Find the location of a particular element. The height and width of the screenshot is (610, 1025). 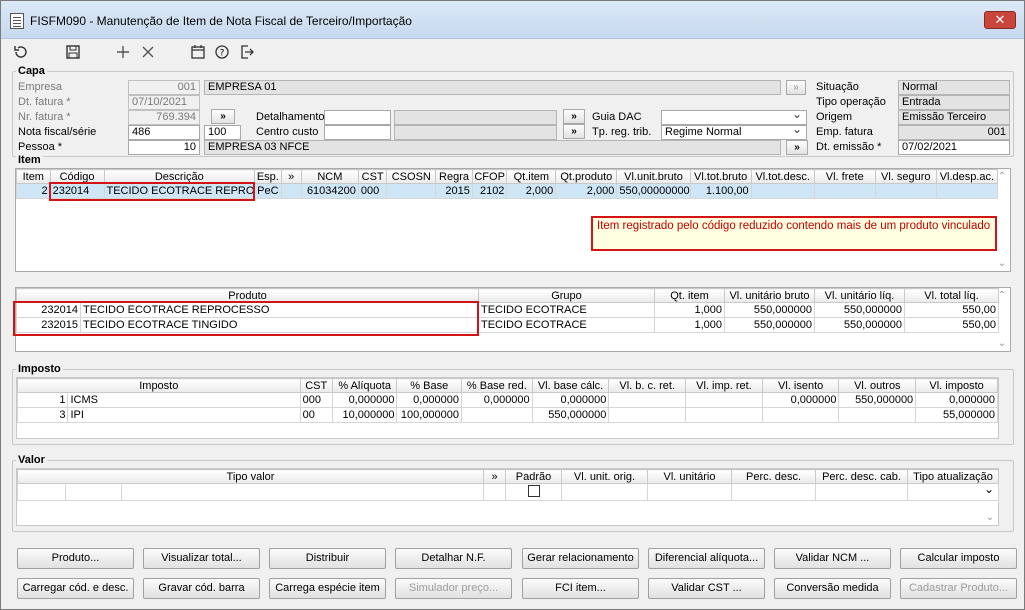

col-vl-unit-orig: Vl. unit. orig. is located at coordinates (604, 476).